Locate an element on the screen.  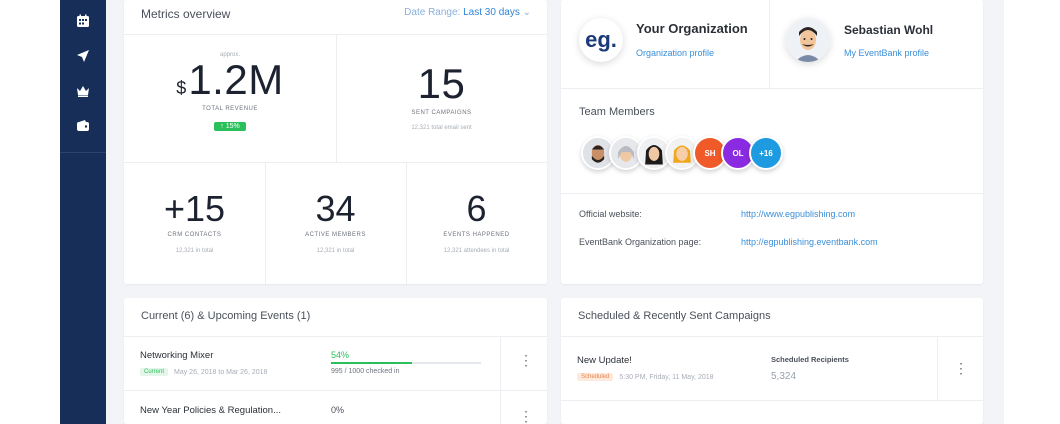
crm-note: 12,321 in total is located at coordinates (194, 251).